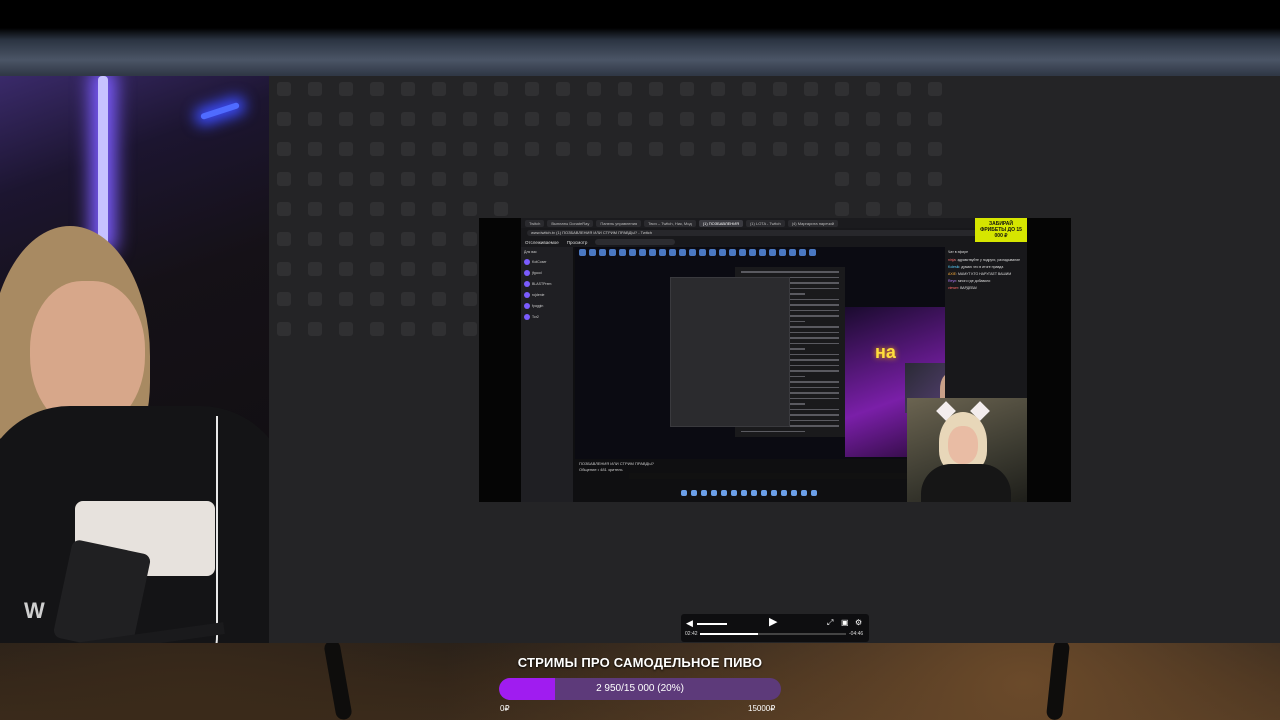  What do you see at coordinates (830, 623) in the screenshot?
I see `fullscreen-icon: ⤢` at bounding box center [830, 623].